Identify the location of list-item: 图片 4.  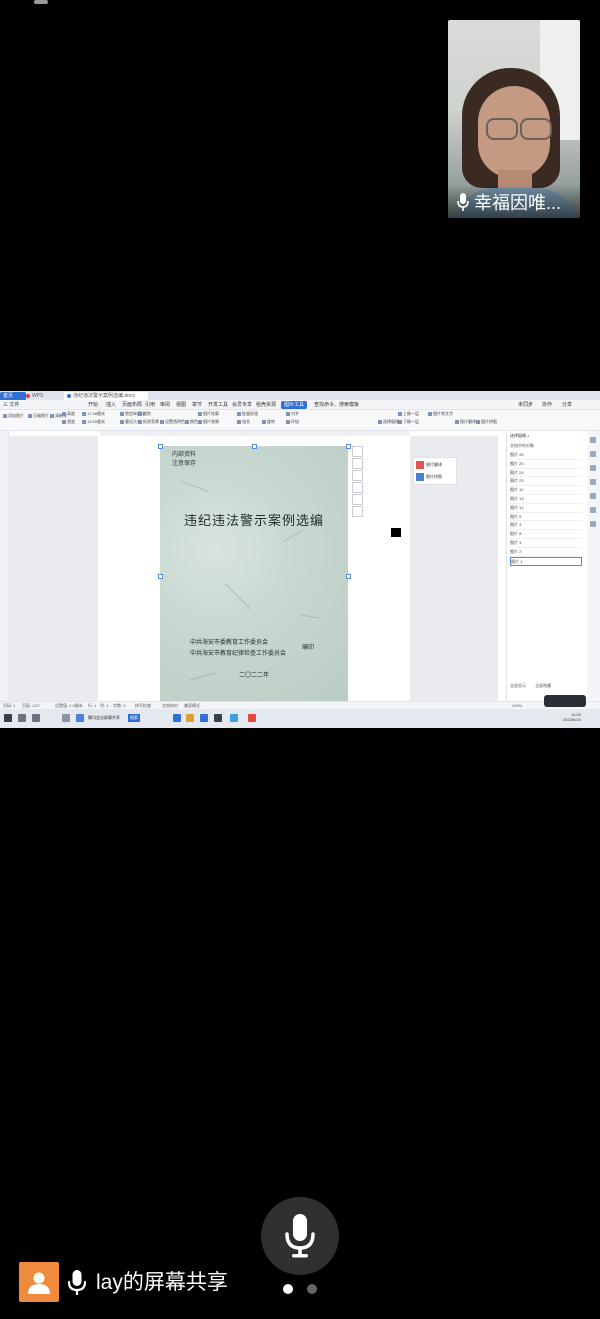
(546, 526).